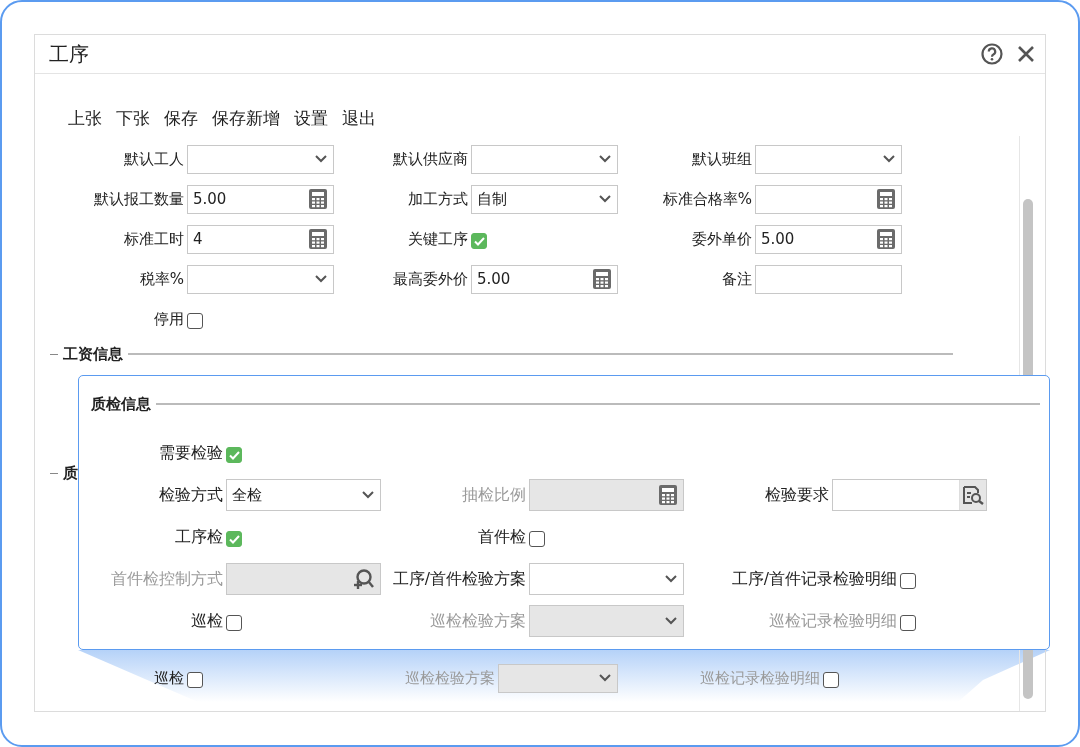  I want to click on text-field, so click(828, 279).